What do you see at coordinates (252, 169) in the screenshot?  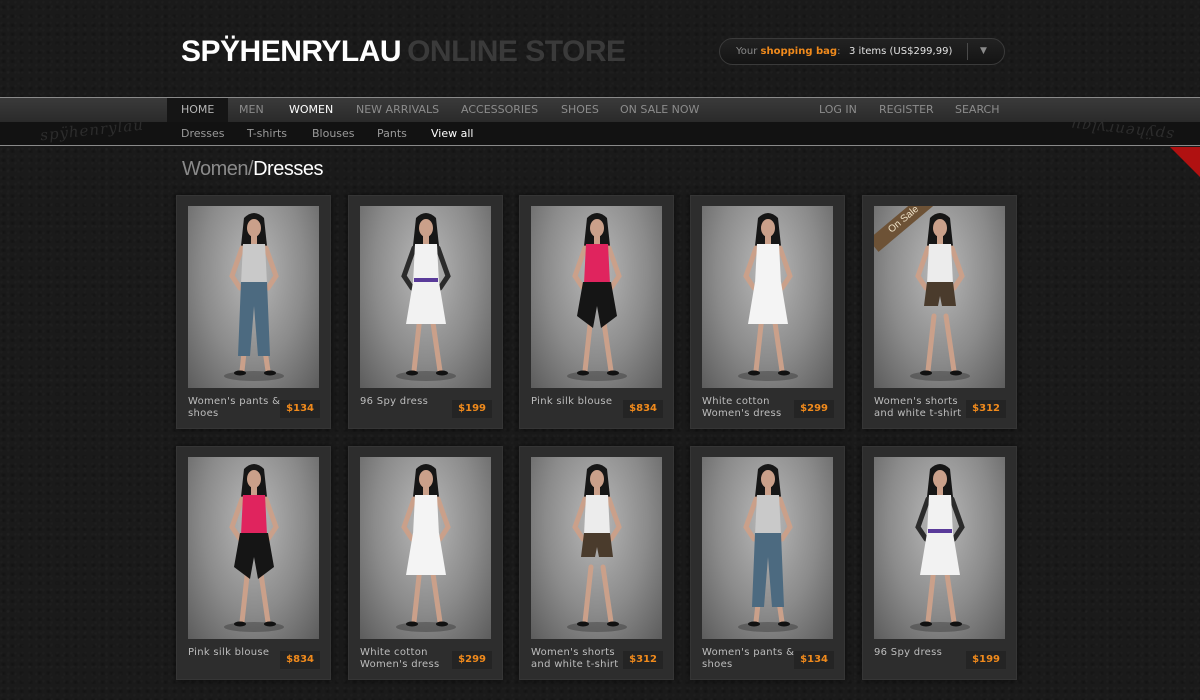 I see `breadcrumb: Women/Dresses` at bounding box center [252, 169].